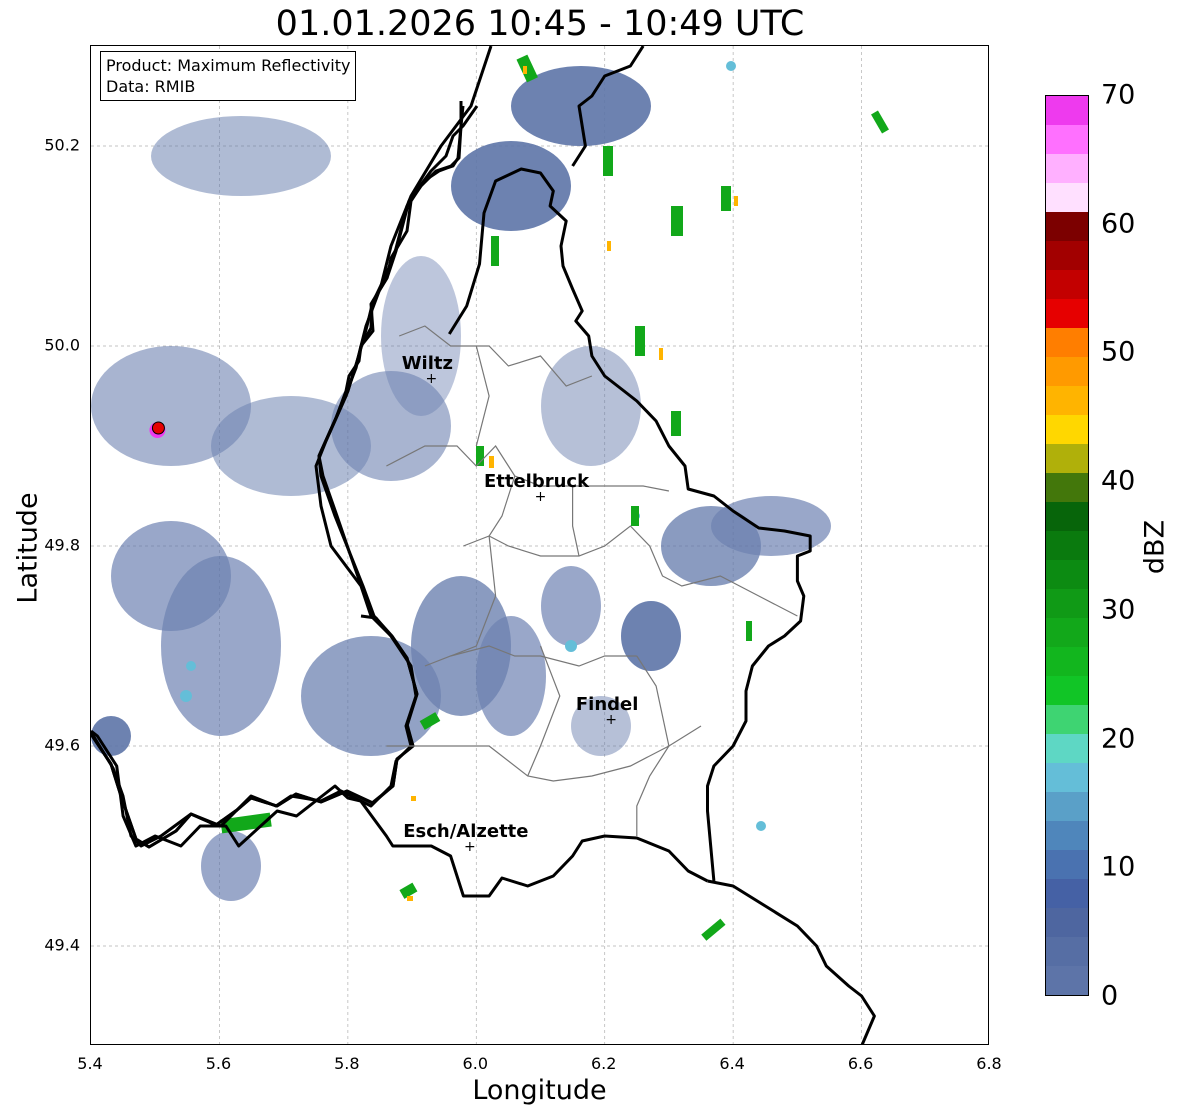  Describe the element at coordinates (62, 145) in the screenshot. I see `y-tick-label: 50.2` at that location.